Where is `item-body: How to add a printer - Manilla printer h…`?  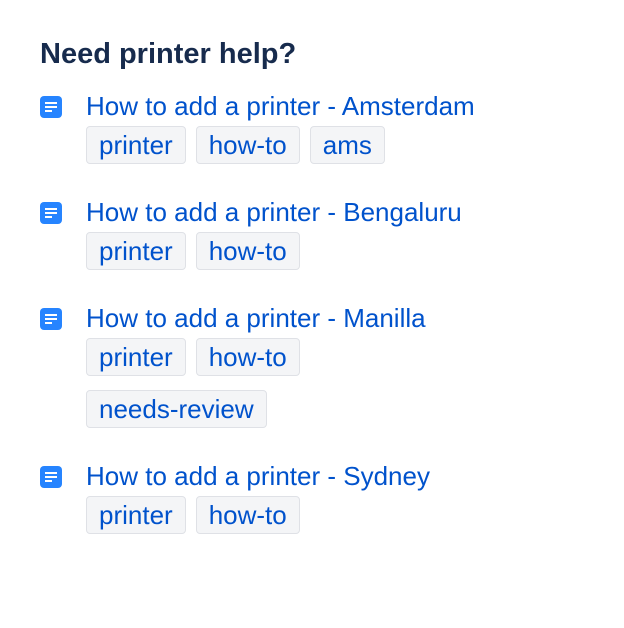
item-body: How to add a printer - Manilla printer h… is located at coordinates (266, 371).